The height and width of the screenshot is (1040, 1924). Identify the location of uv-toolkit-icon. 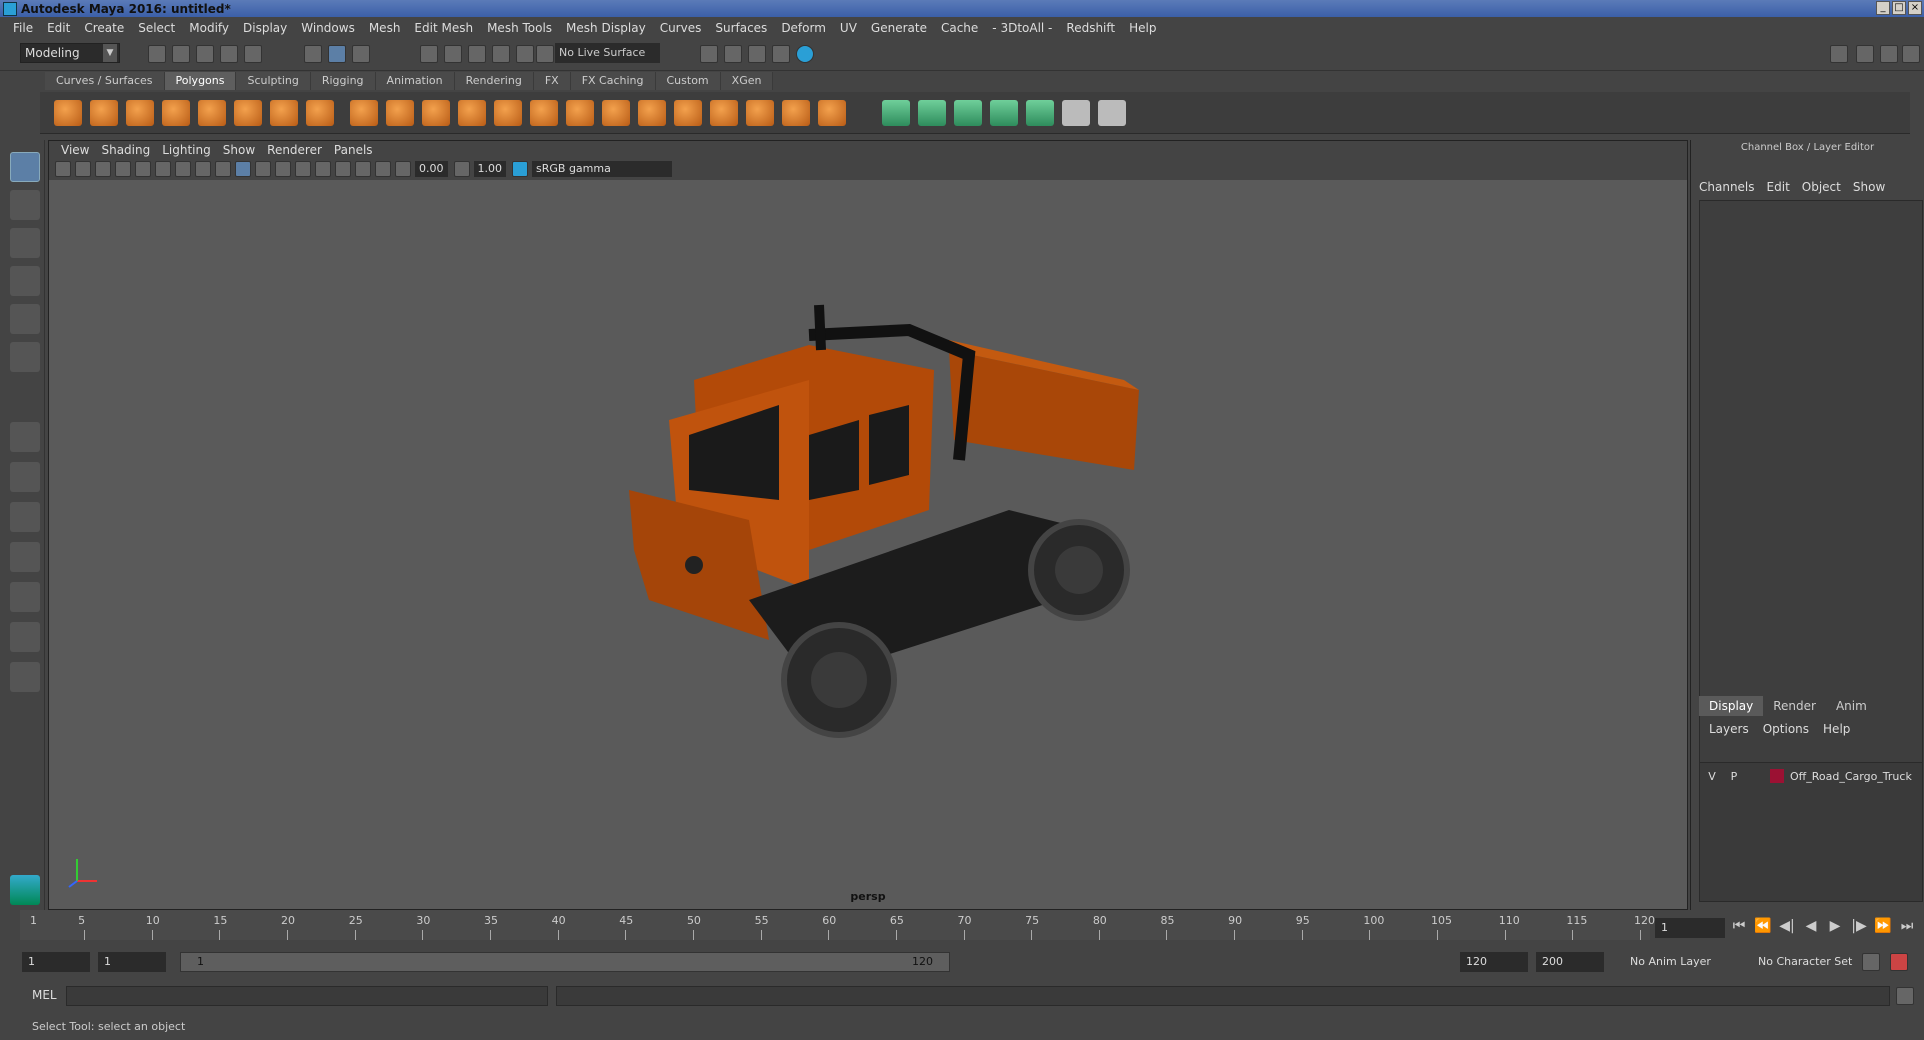
(1112, 113).